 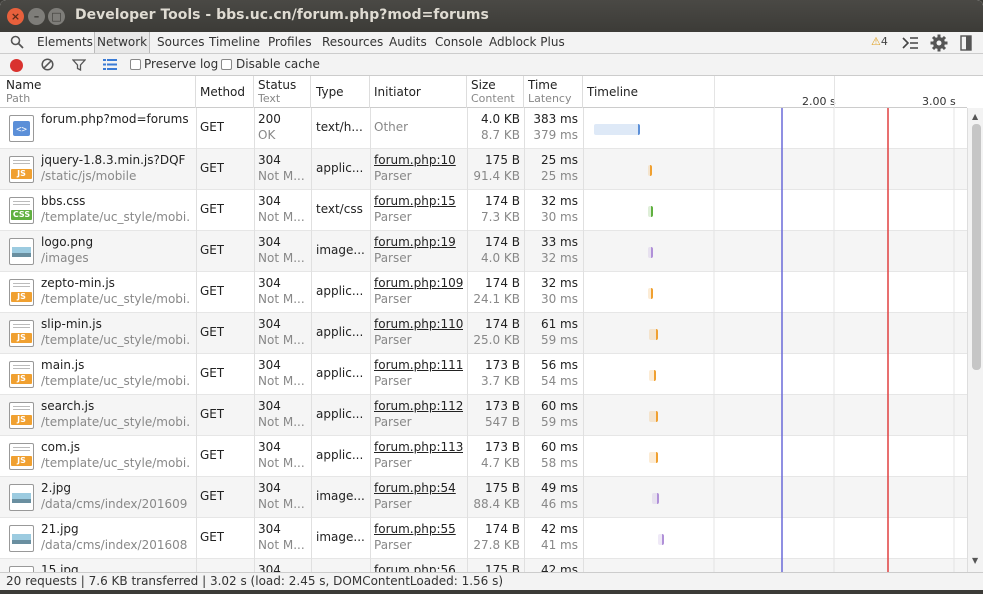 I want to click on large-rows-icon, so click(x=110, y=64).